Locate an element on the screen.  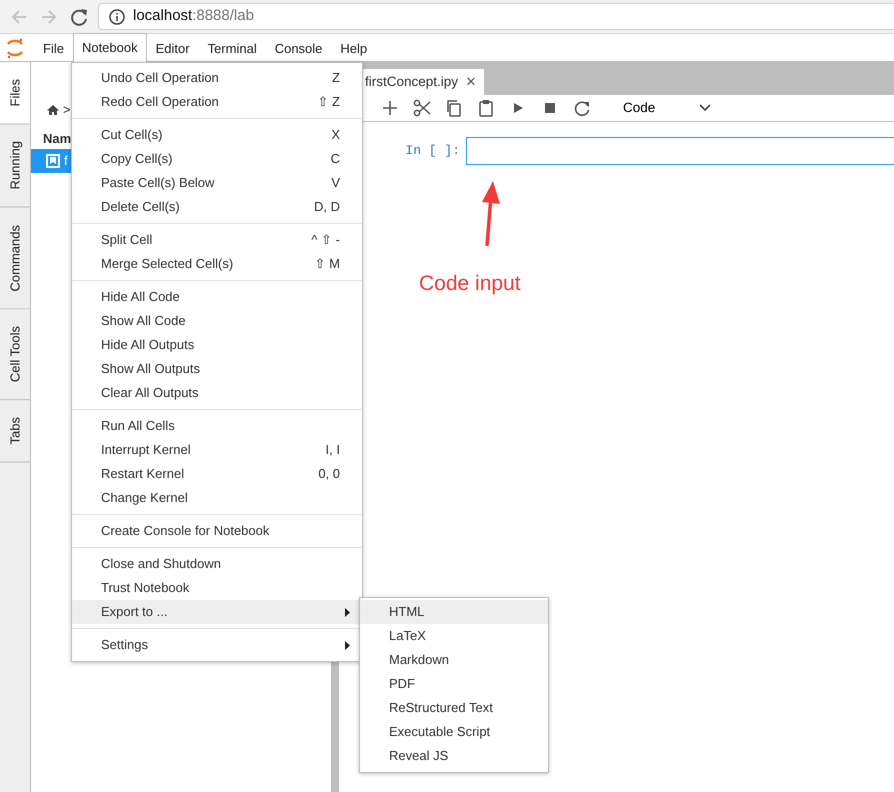
submenu-entry: PDF is located at coordinates (454, 684).